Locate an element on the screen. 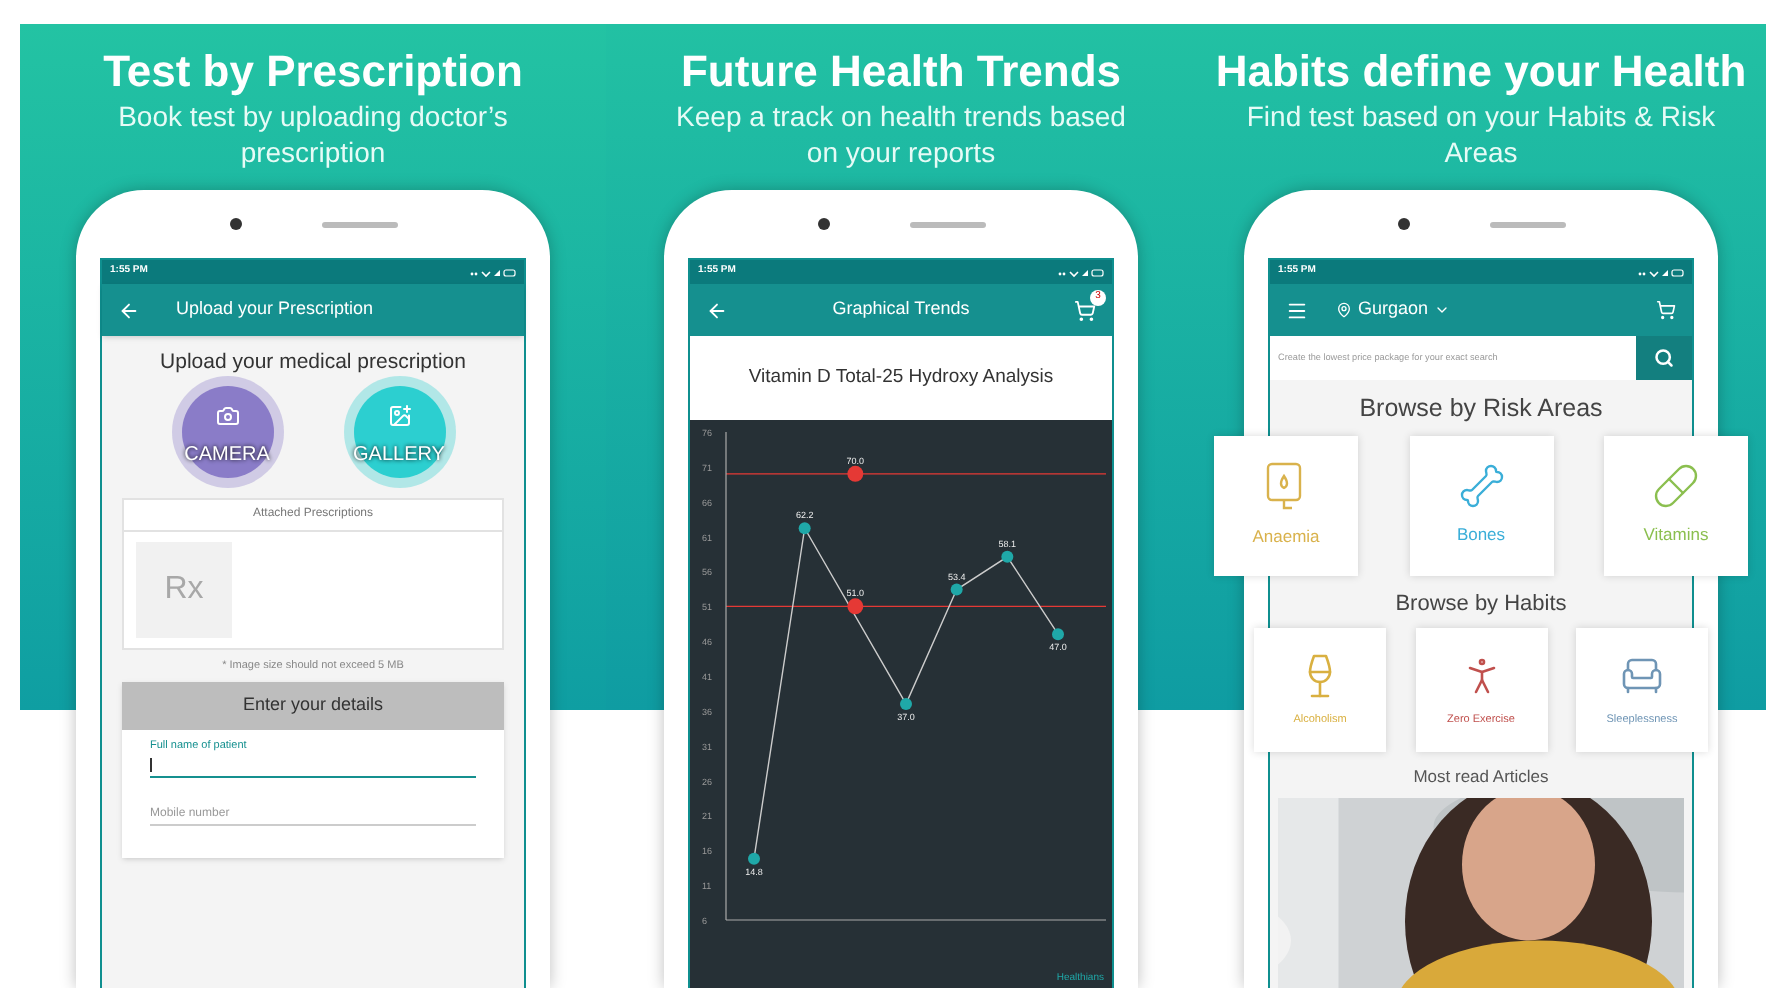 The height and width of the screenshot is (988, 1766). risk-area-label: Bones is located at coordinates (1481, 535).